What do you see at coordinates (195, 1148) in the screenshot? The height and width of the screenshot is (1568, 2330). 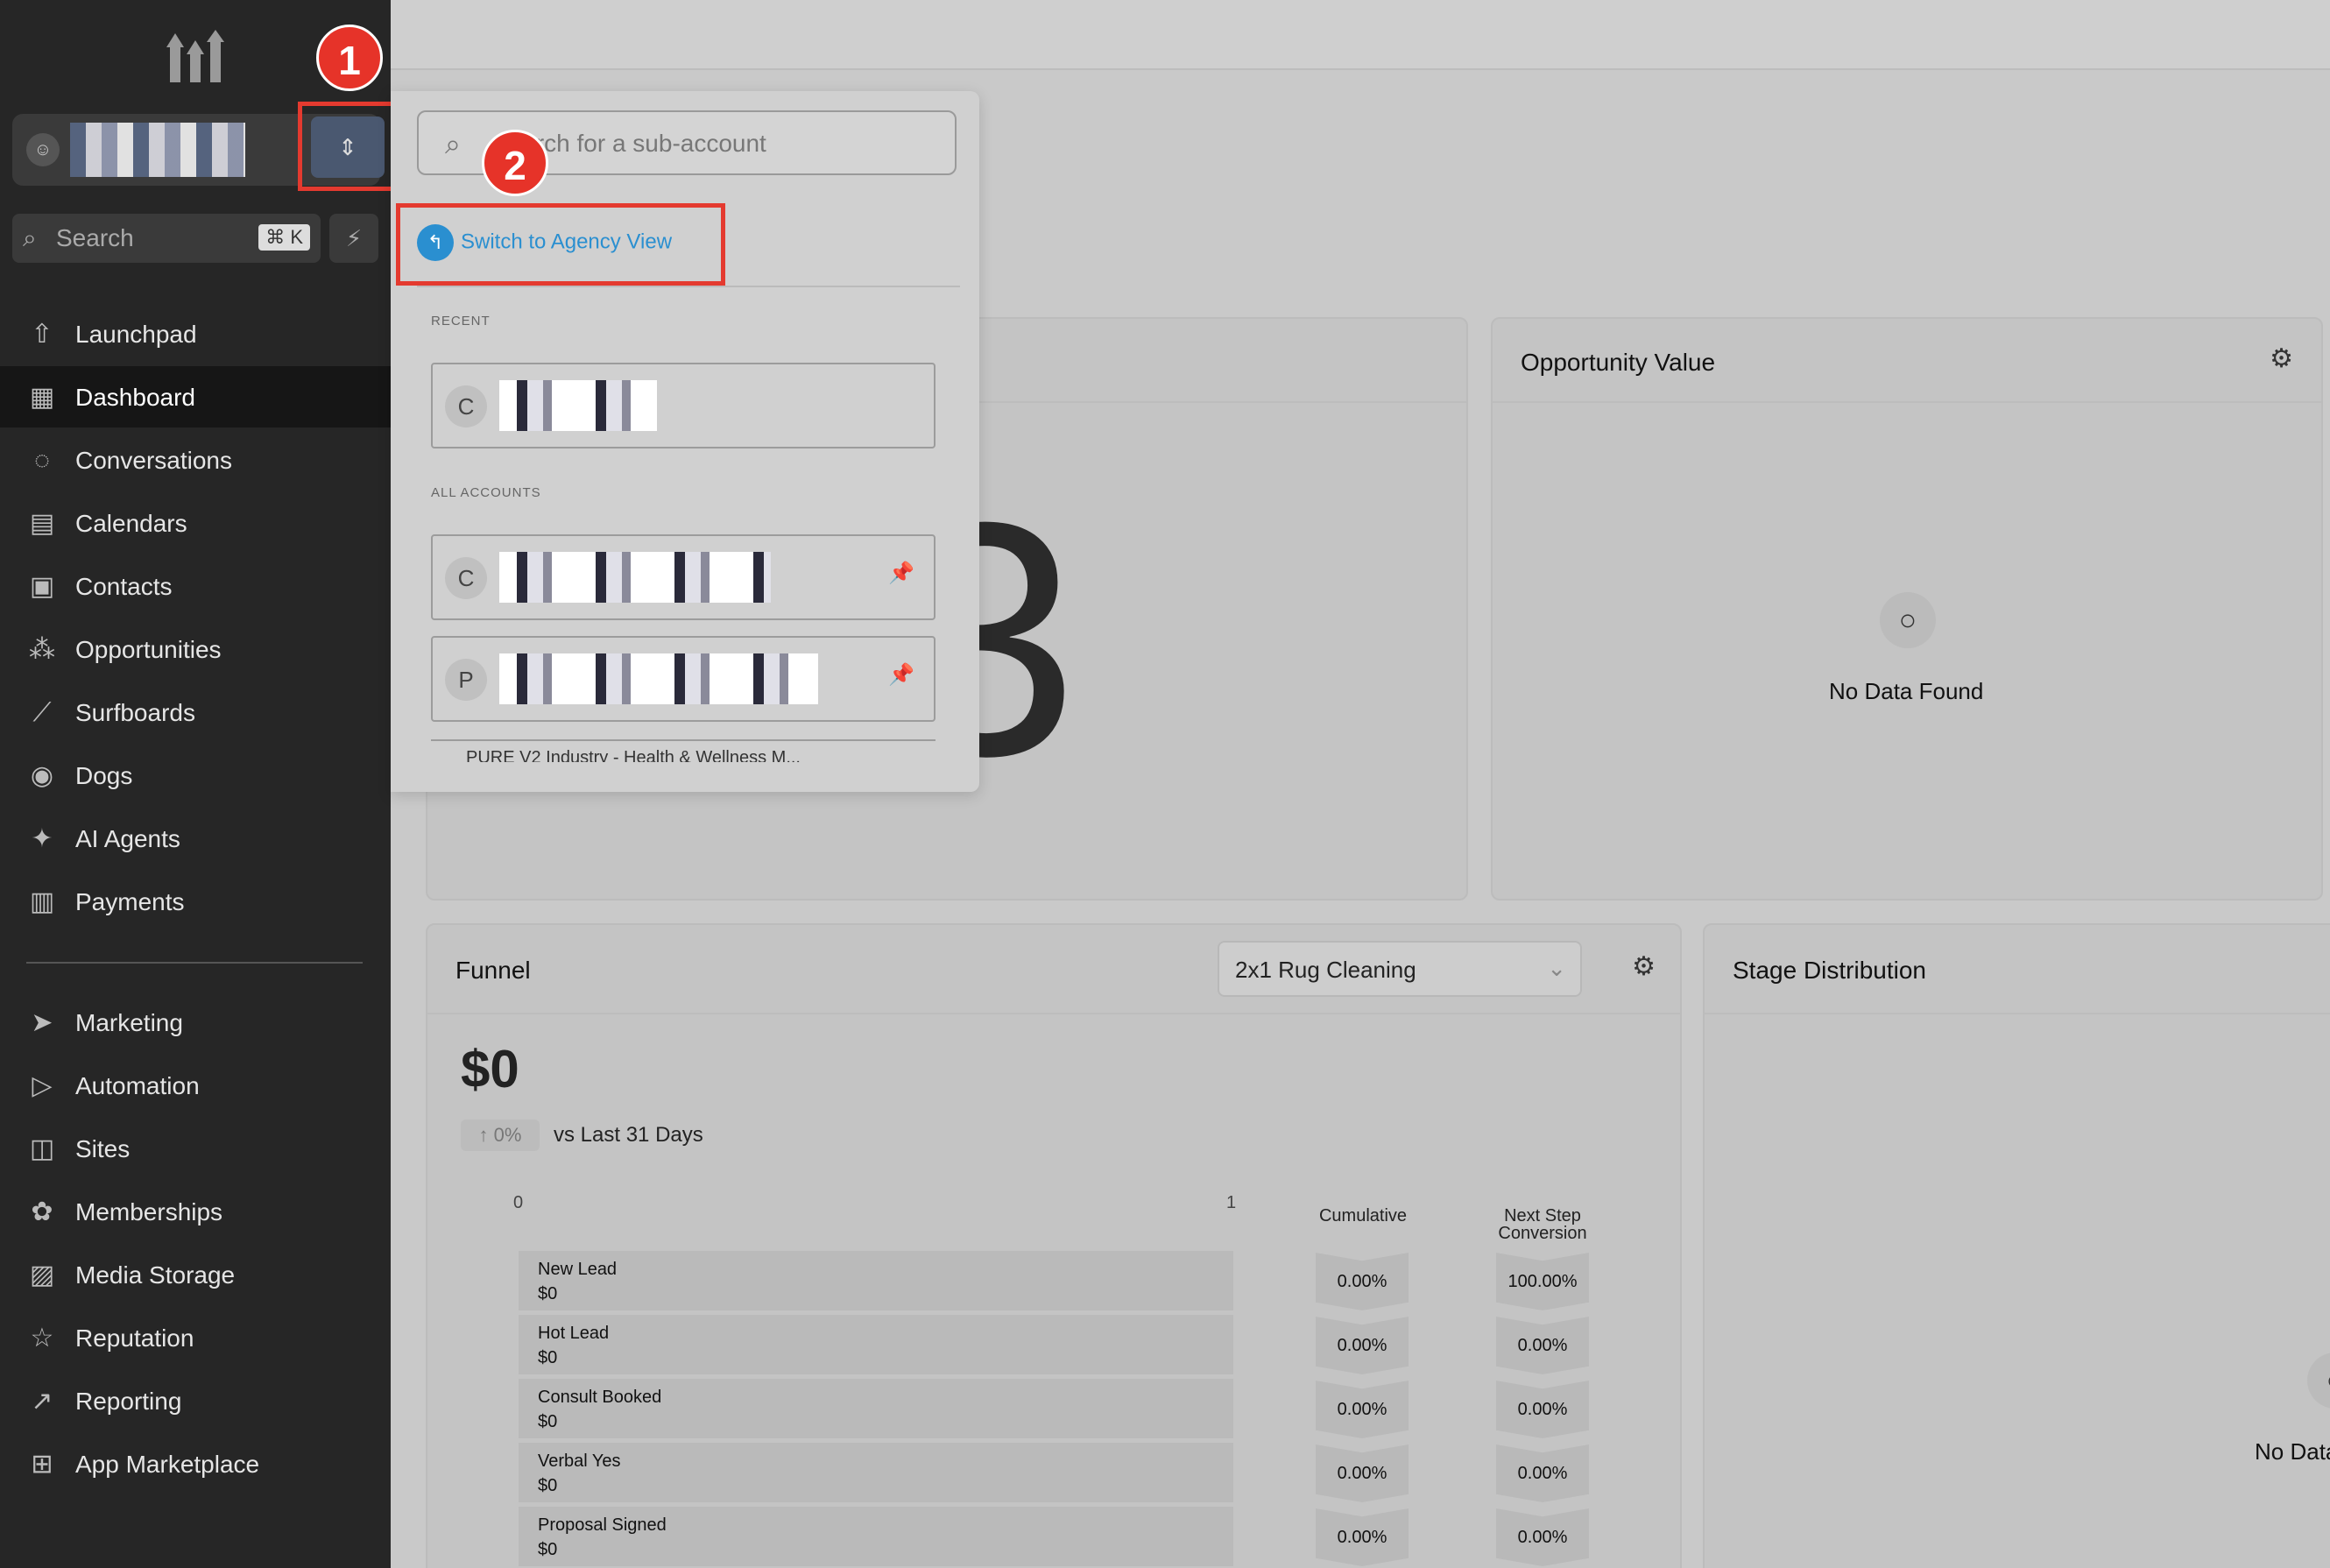 I see `sidebar-item-sites: ◫ Sites` at bounding box center [195, 1148].